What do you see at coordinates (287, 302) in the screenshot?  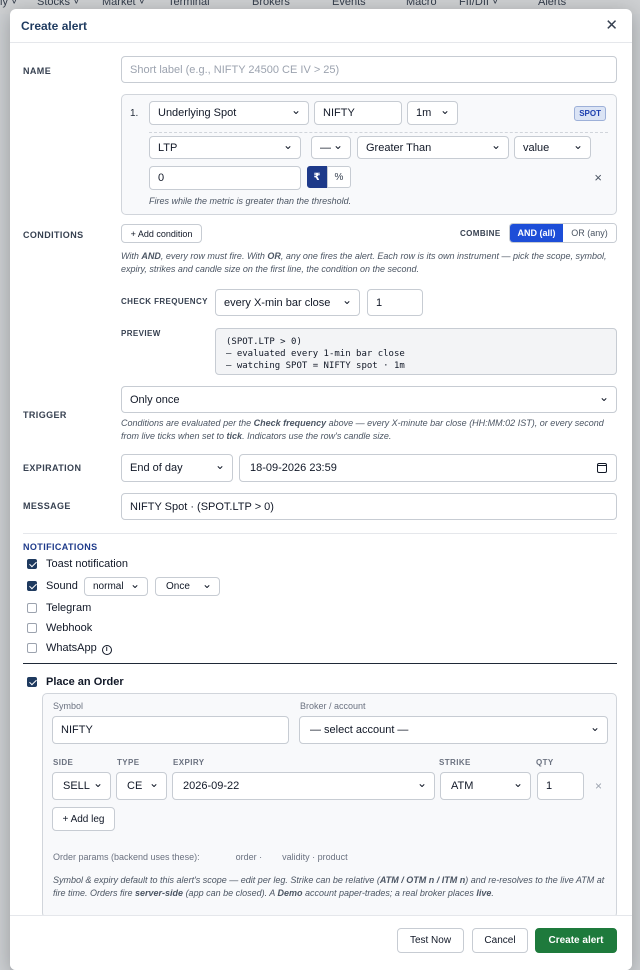 I see `check-frequency-select: every X-min bar close` at bounding box center [287, 302].